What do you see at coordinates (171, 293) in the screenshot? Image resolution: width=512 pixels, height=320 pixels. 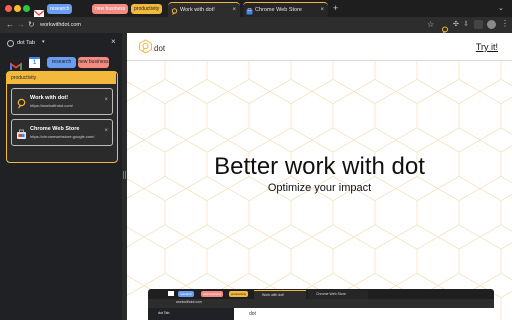 I see `mini-gmail-icon` at bounding box center [171, 293].